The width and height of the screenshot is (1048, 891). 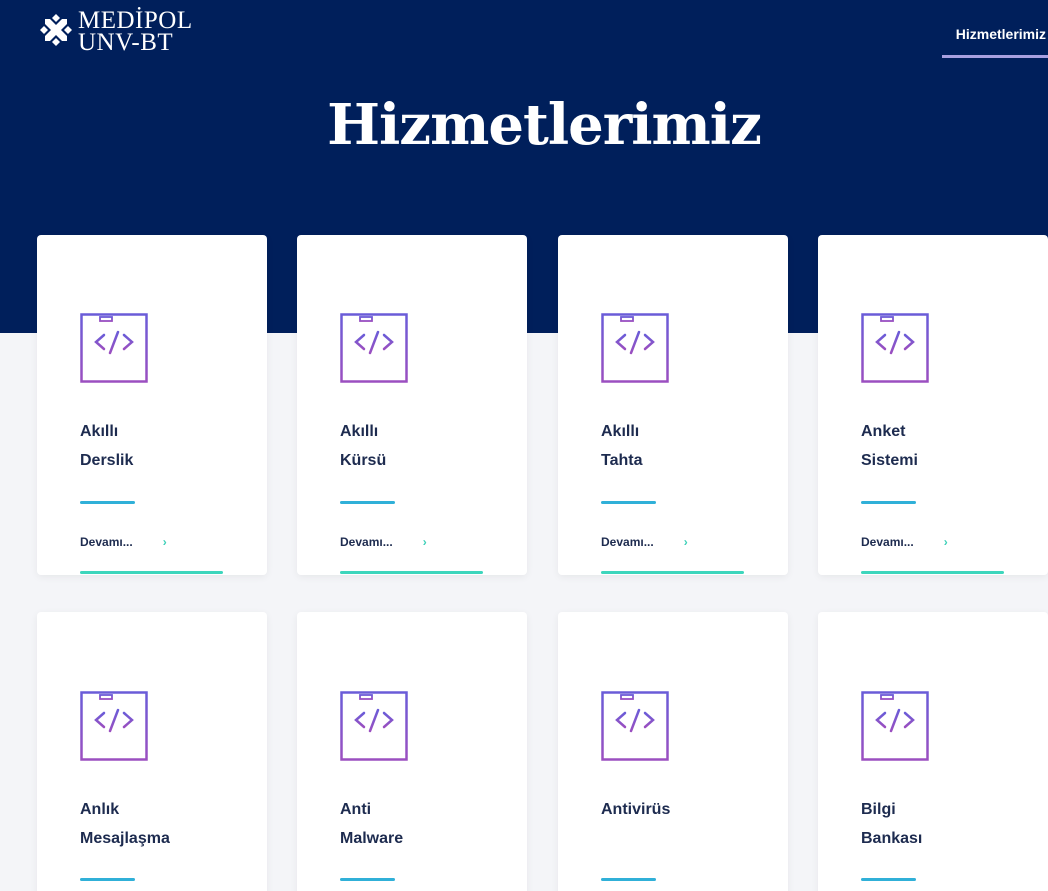 I want to click on service-card-title: Antivirüs, so click(x=686, y=809).